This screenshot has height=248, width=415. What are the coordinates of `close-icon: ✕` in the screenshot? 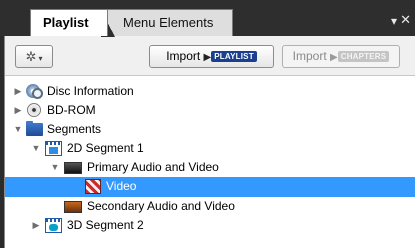 It's located at (405, 20).